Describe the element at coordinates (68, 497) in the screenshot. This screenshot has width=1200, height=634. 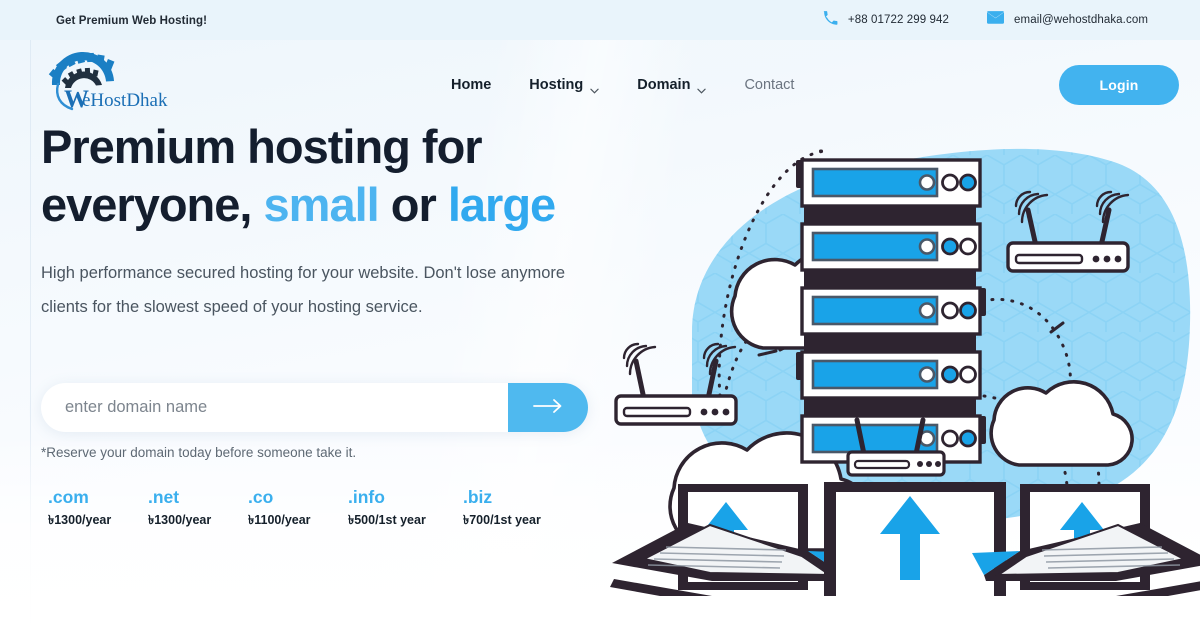
I see `tld-name: .com` at that location.